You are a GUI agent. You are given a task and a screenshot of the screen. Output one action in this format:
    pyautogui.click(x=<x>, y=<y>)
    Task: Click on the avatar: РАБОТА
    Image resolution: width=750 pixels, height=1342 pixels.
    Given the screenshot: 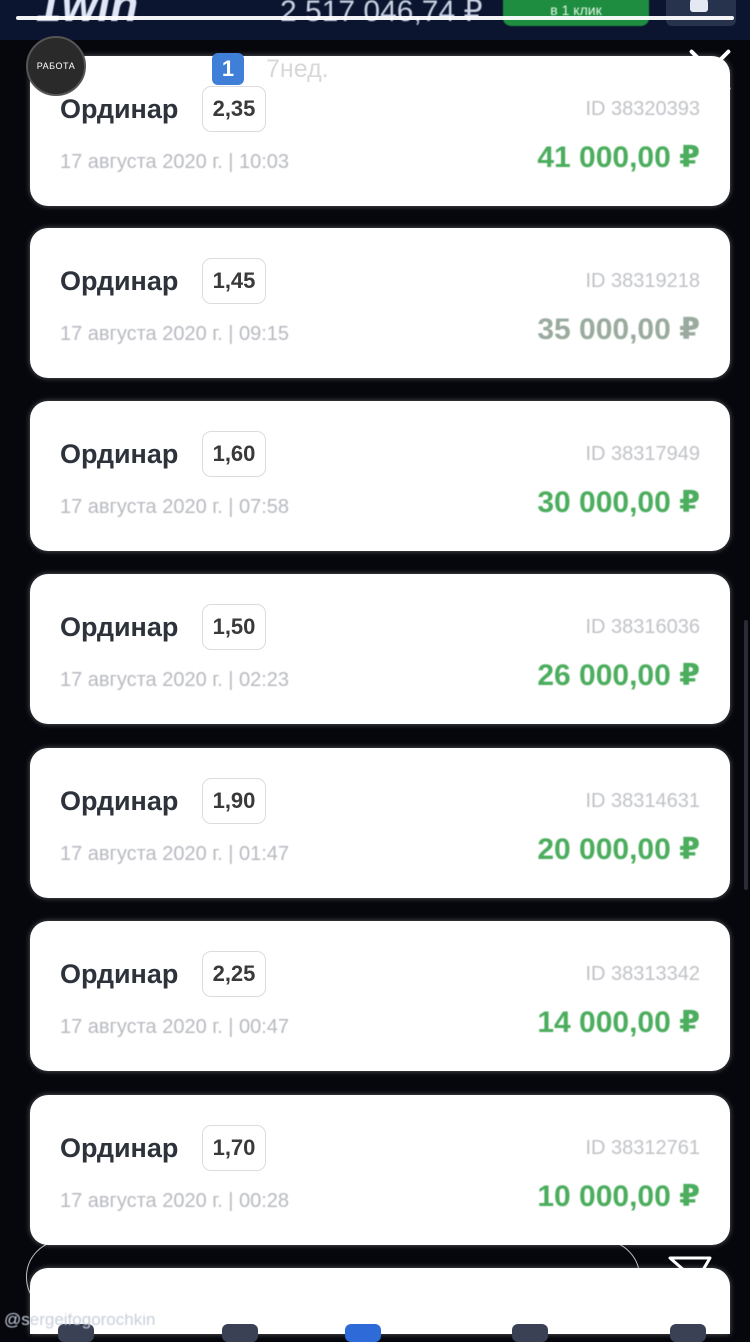 What is the action you would take?
    pyautogui.click(x=56, y=66)
    